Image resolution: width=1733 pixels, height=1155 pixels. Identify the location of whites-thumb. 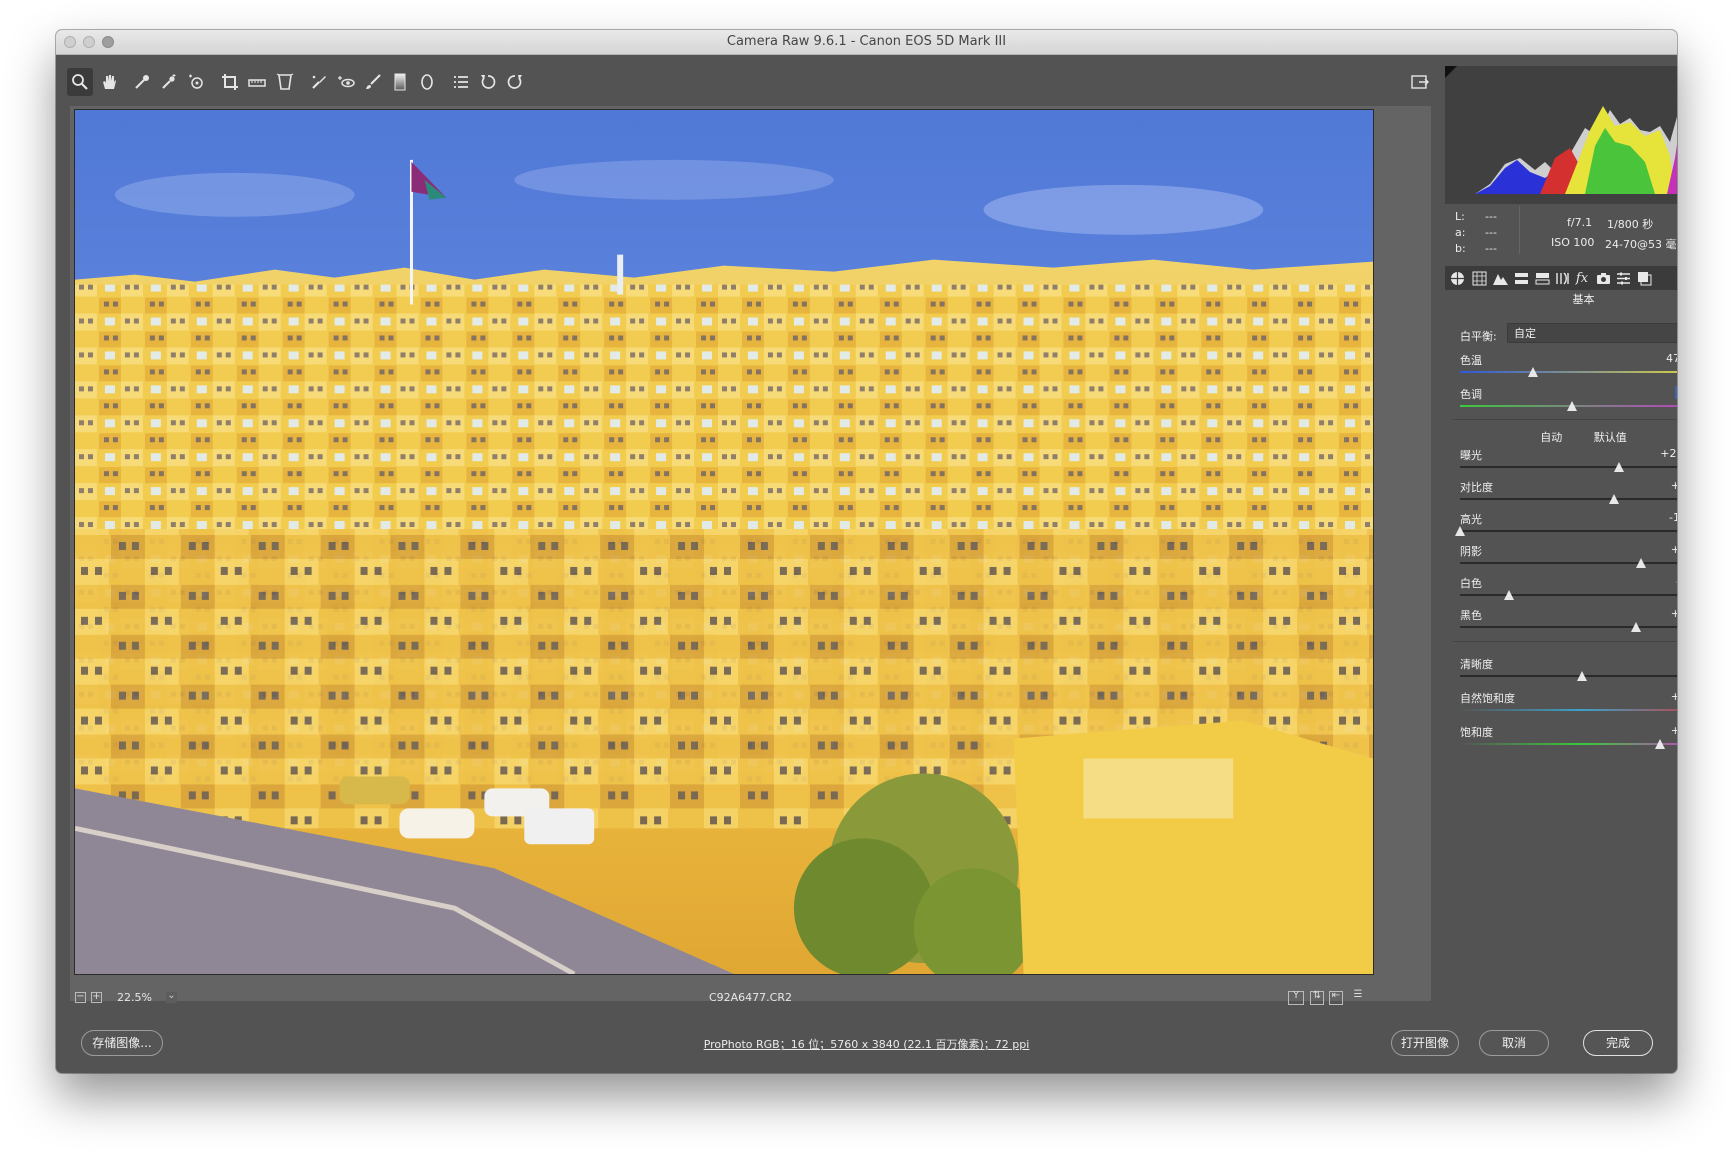
(1508, 595).